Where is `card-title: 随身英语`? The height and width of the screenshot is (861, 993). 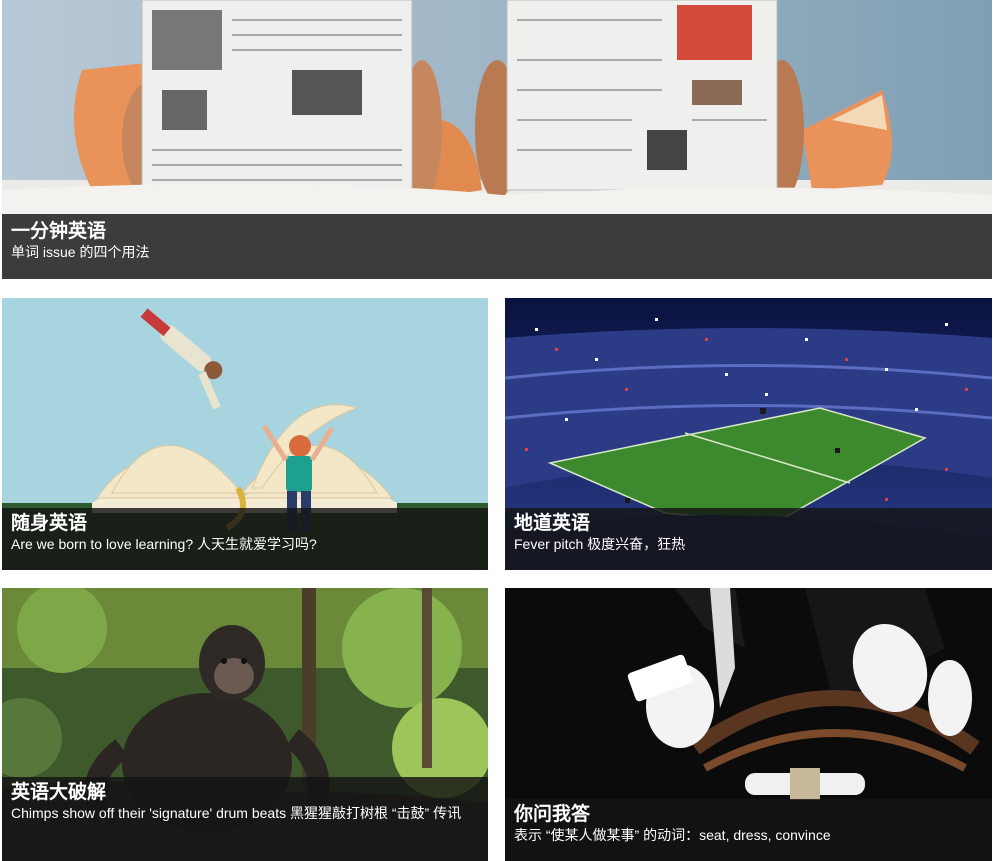 card-title: 随身英语 is located at coordinates (49, 523).